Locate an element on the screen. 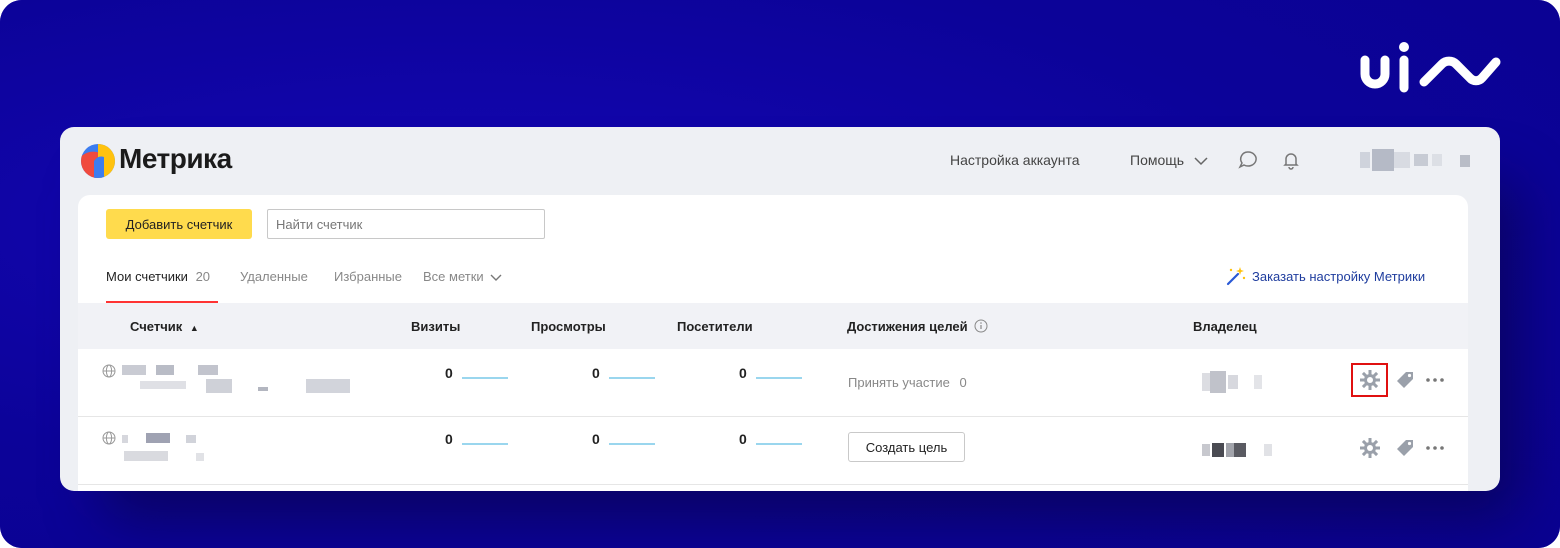 This screenshot has height=548, width=1560. chat-icon is located at coordinates (1248, 160).